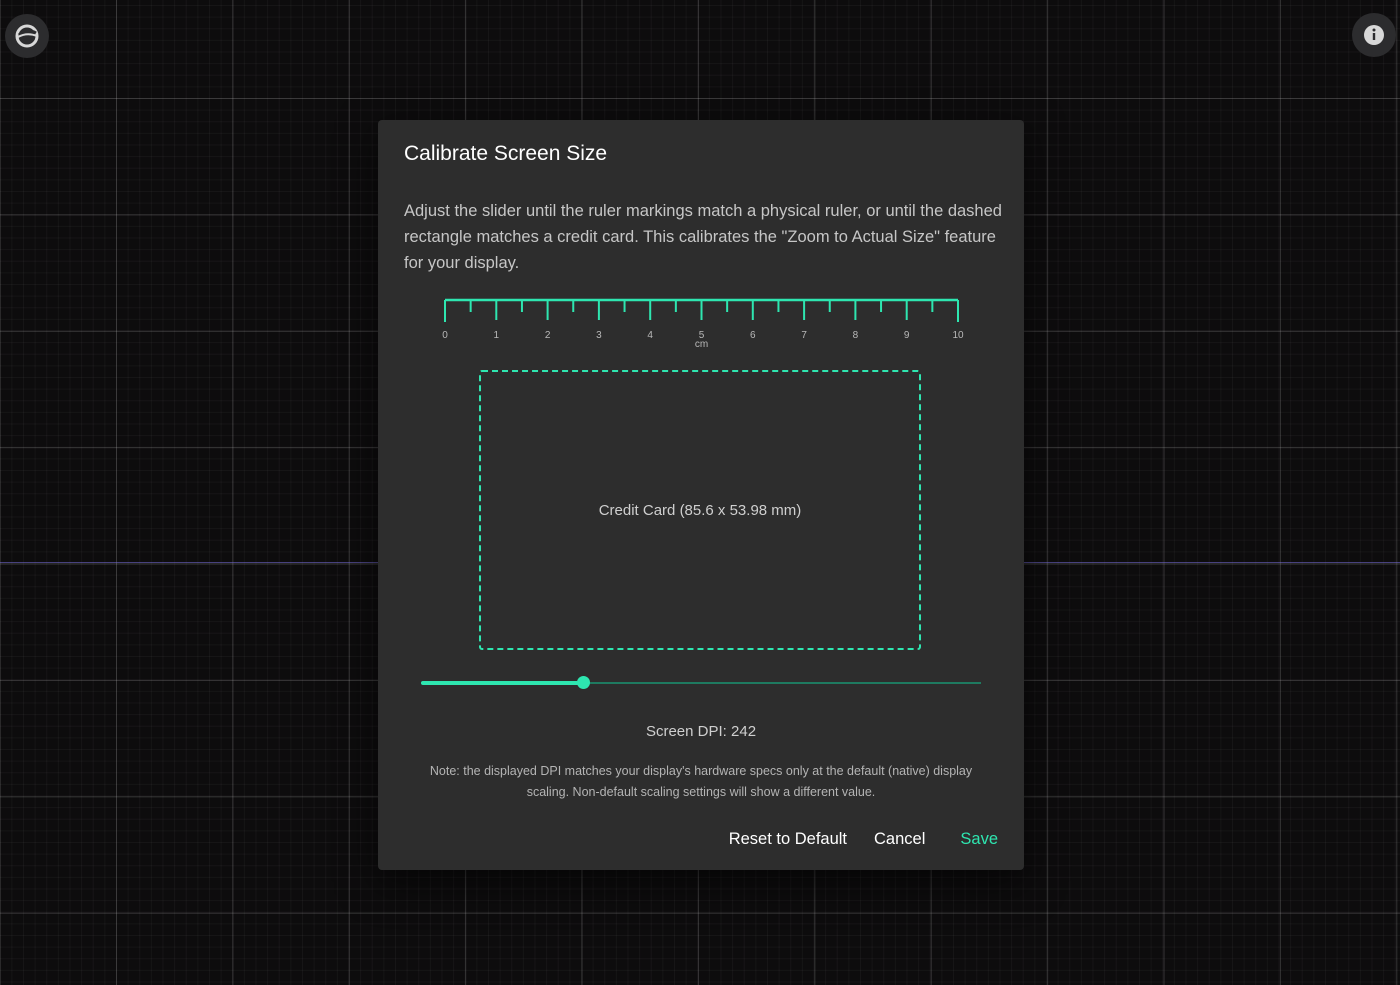 This screenshot has height=985, width=1400. What do you see at coordinates (958, 335) in the screenshot?
I see `ruler-tick-label: 10` at bounding box center [958, 335].